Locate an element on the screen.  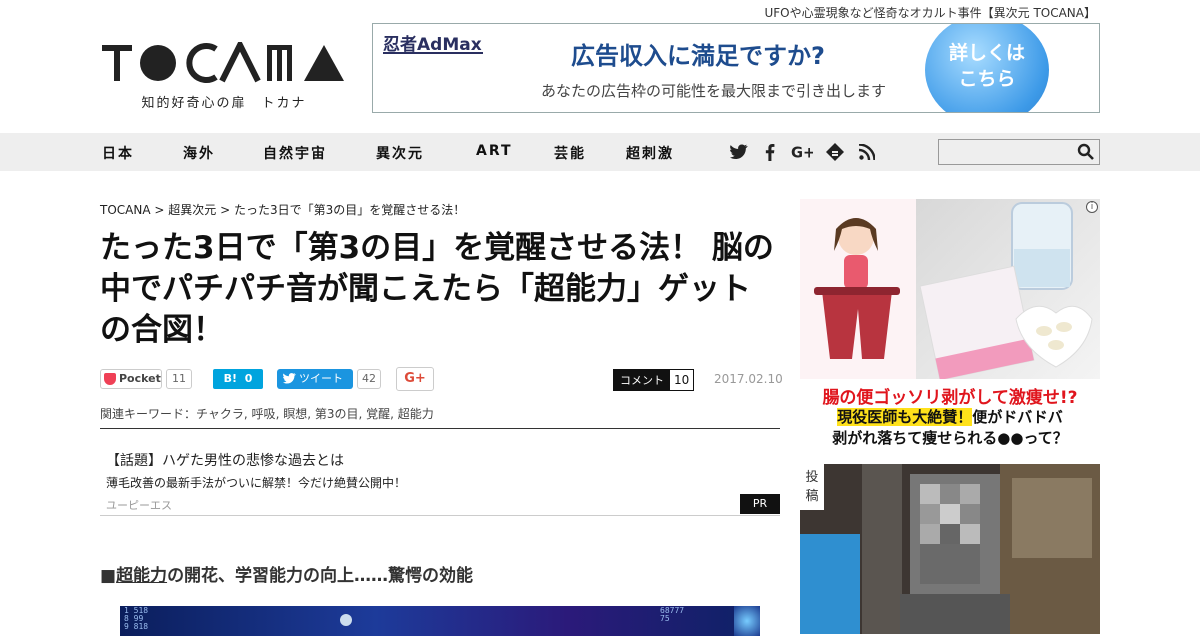
svg-text: G+ is located at coordinates (802, 153).